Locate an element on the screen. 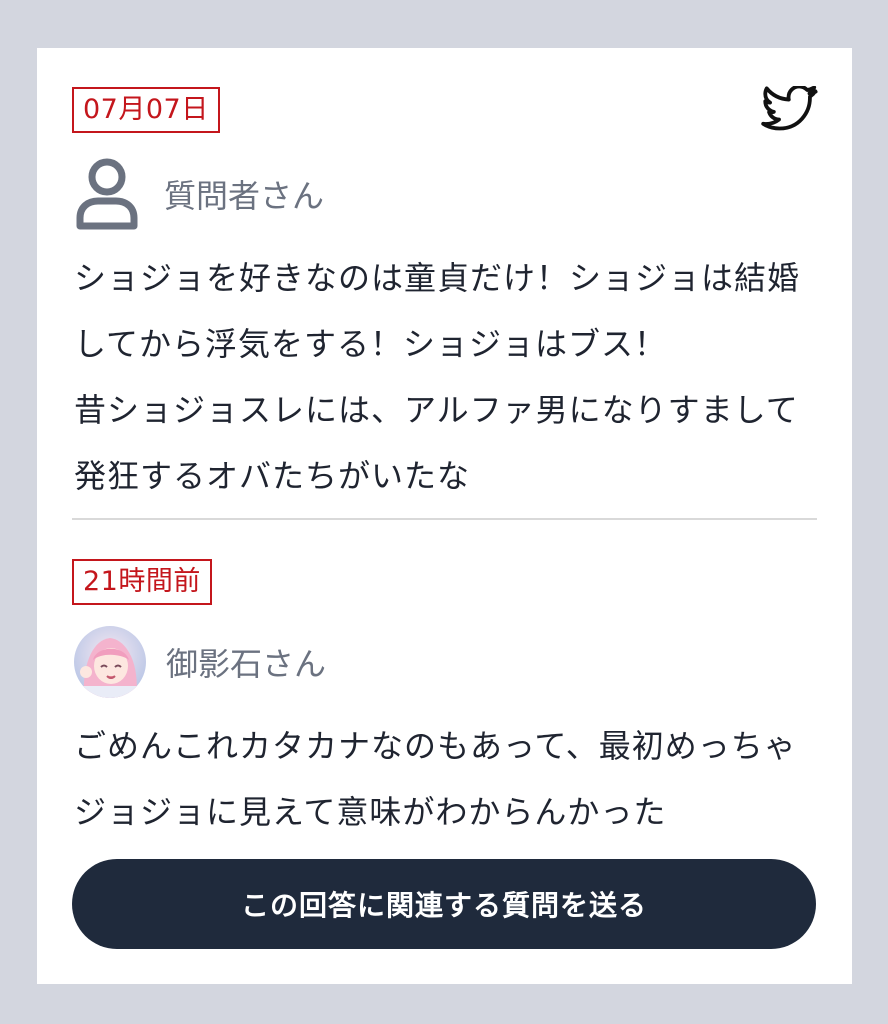  questioner-name: 質問者さん is located at coordinates (244, 196).